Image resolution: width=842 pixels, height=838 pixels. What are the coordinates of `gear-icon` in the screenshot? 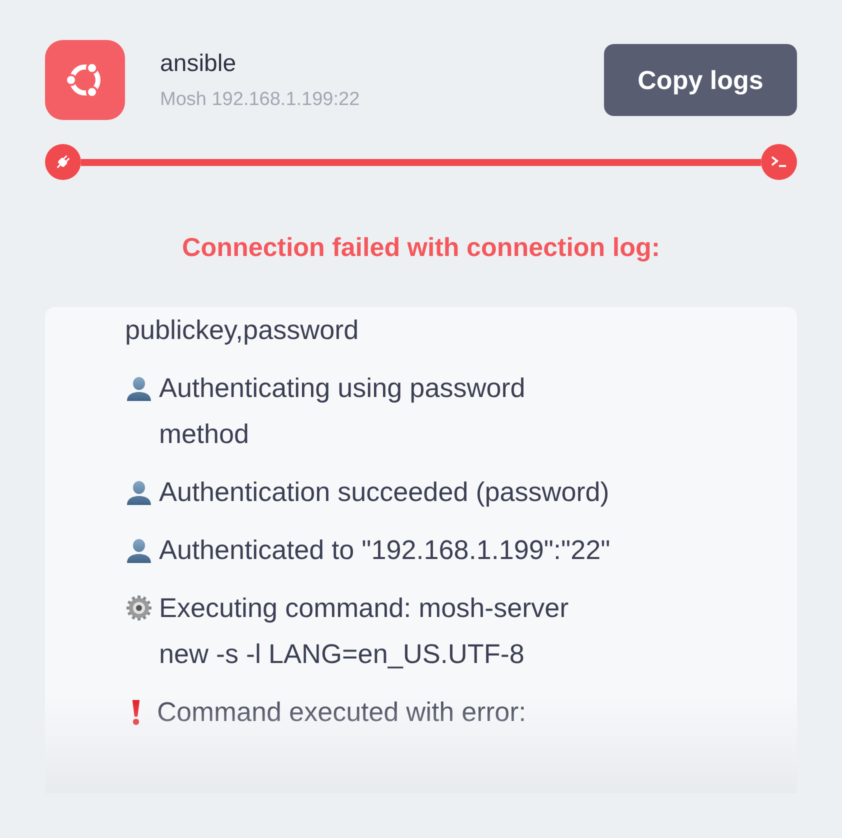 It's located at (139, 608).